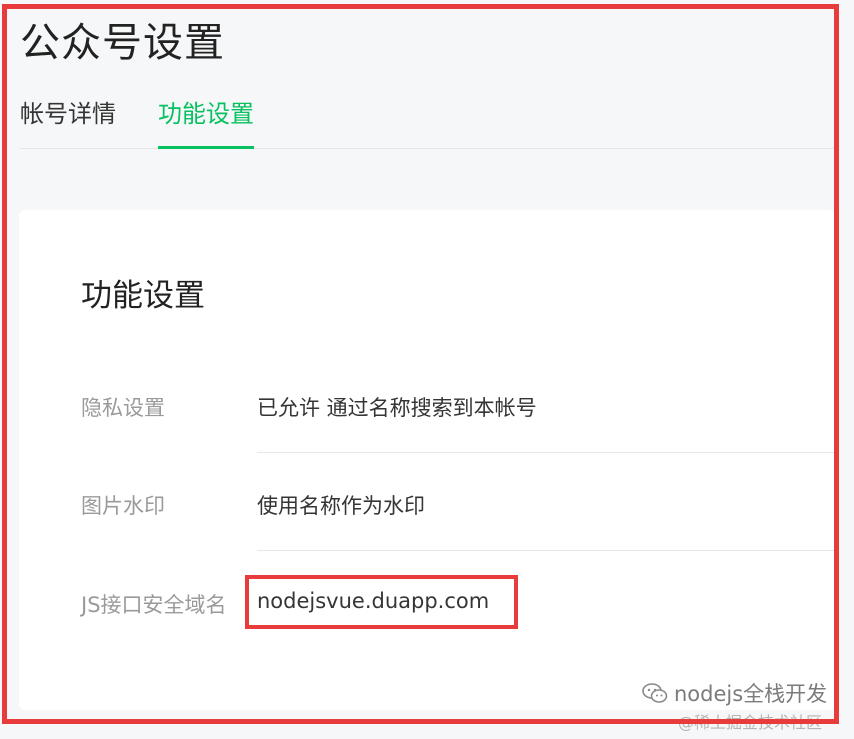 Image resolution: width=854 pixels, height=739 pixels. I want to click on privacy-settings-label: 隐私设置, so click(123, 408).